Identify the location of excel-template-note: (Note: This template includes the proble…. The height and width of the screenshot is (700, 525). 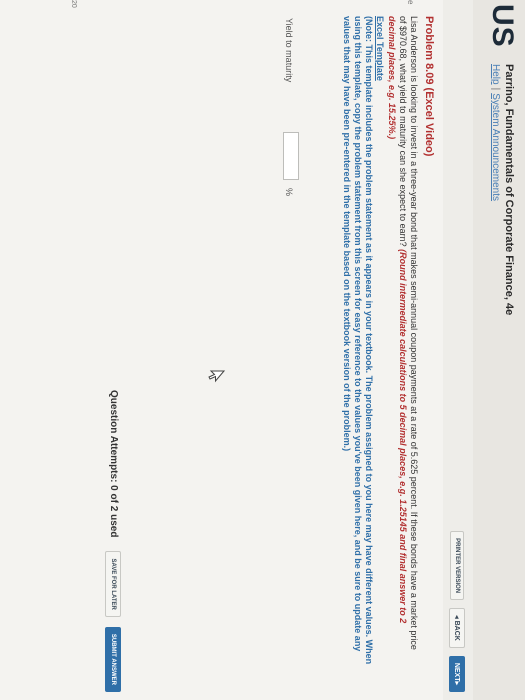
(358, 340).